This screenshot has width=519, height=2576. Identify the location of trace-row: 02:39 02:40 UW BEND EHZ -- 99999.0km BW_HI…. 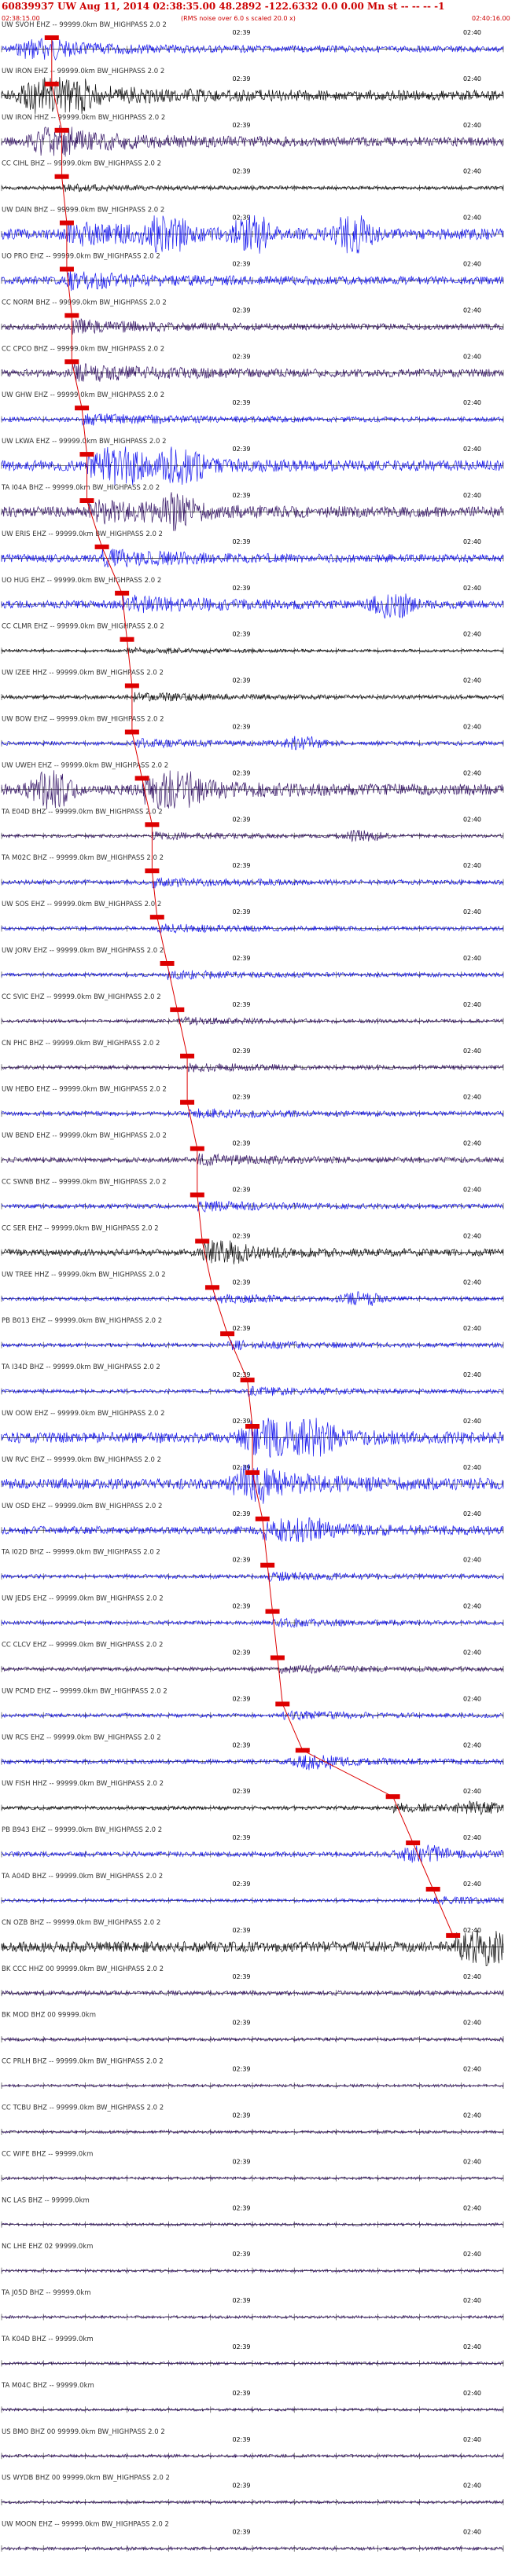
(253, 1149).